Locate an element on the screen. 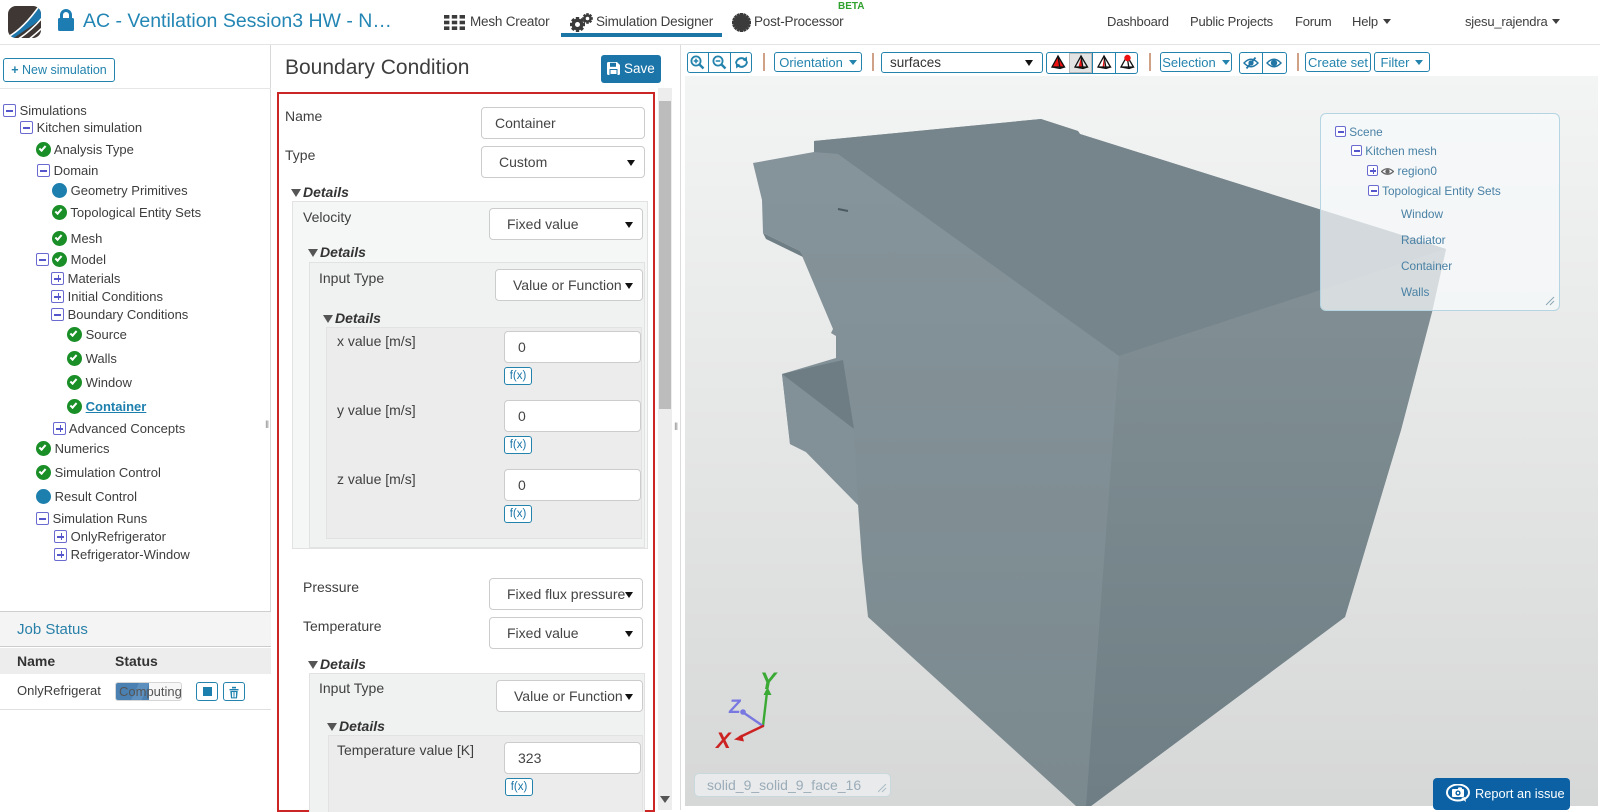  svg-text: Y is located at coordinates (769, 681).